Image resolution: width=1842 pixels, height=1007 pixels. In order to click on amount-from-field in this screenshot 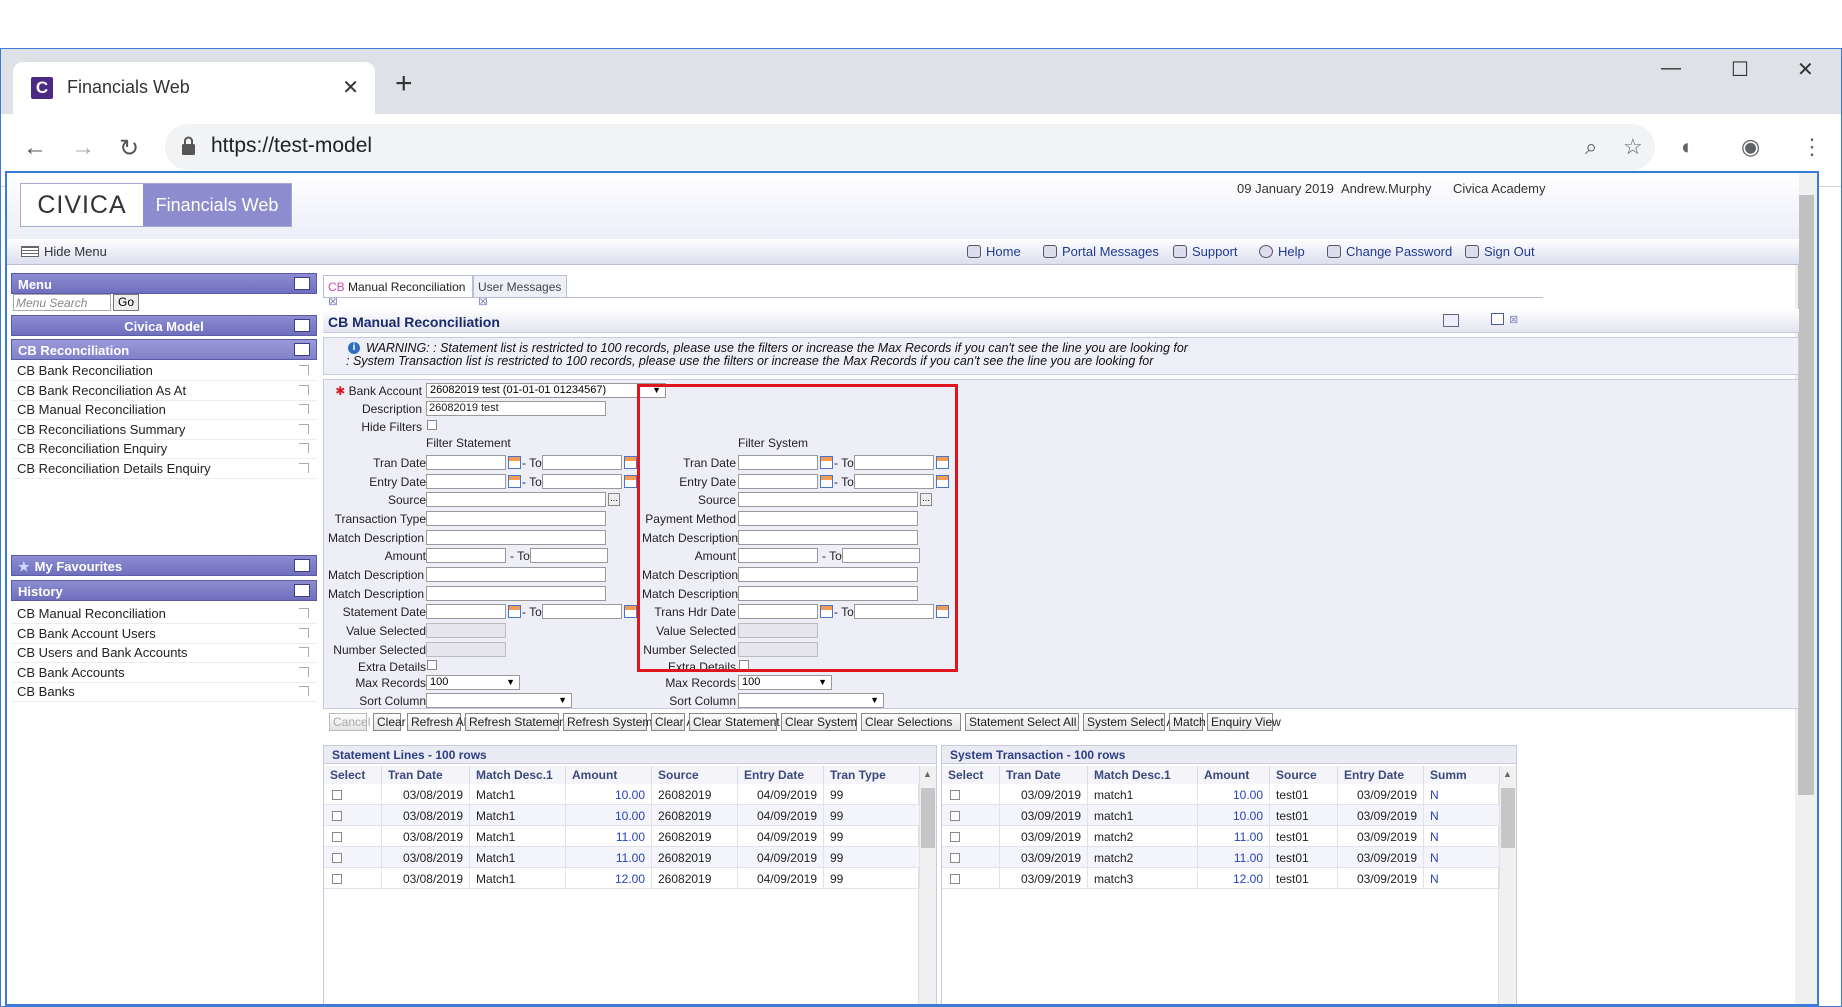, I will do `click(466, 555)`.